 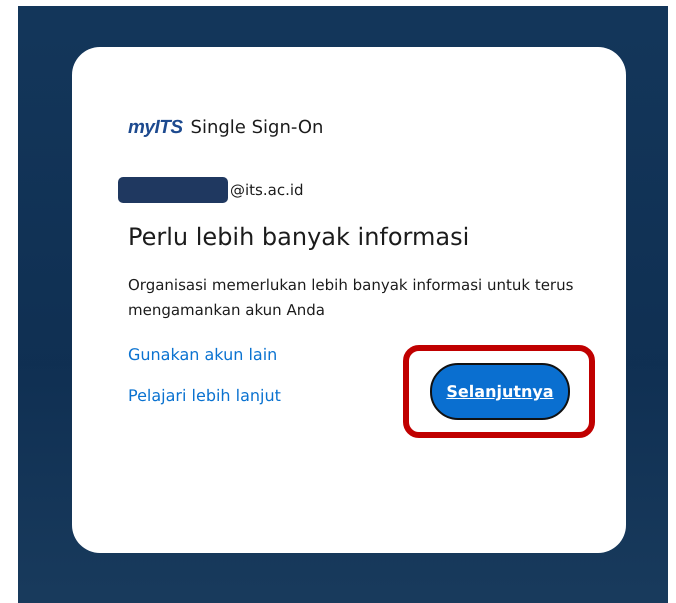 What do you see at coordinates (500, 391) in the screenshot?
I see `next-button: Selanjutnya` at bounding box center [500, 391].